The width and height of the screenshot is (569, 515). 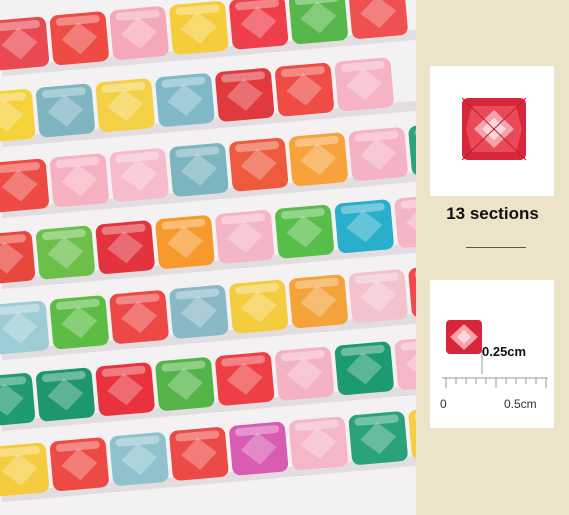 I want to click on ruler-zero-label: 0, so click(x=443, y=404).